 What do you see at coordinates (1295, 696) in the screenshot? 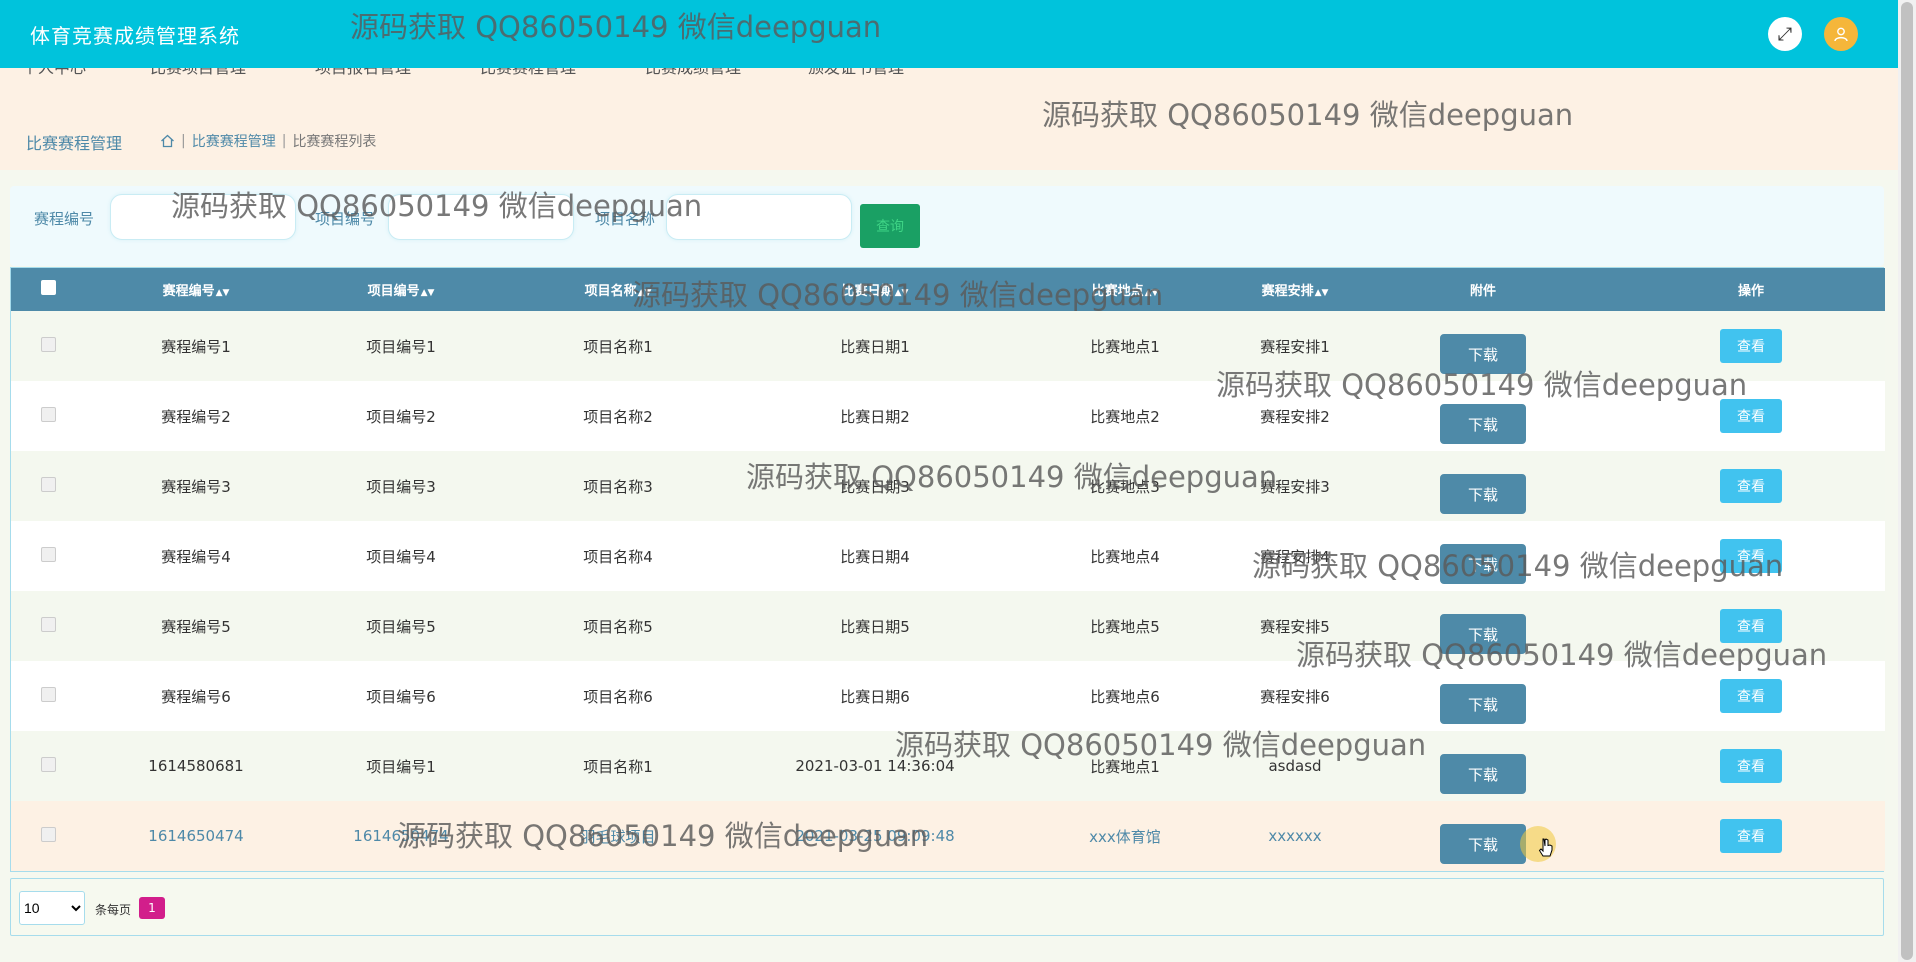
I see `table-cell: 赛程安排6` at bounding box center [1295, 696].